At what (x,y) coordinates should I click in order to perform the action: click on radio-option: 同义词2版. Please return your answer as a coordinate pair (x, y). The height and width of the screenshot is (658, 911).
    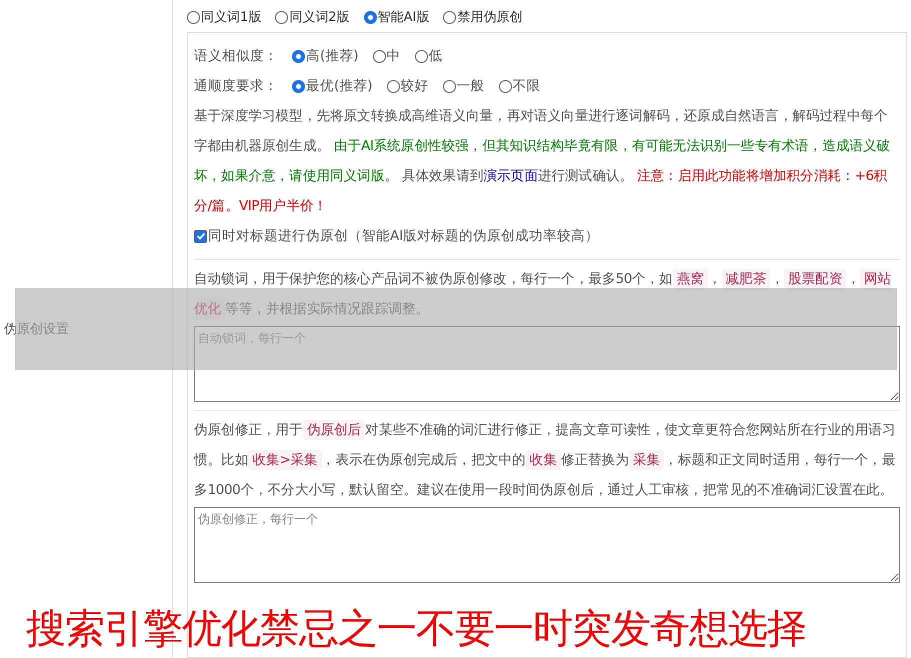
    Looking at the image, I should click on (312, 17).